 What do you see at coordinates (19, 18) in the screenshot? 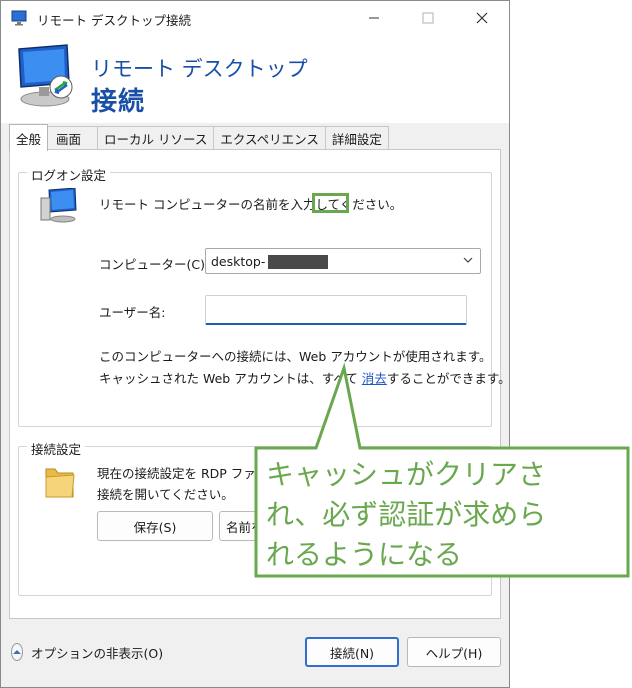
I see `remote-desktop-app-icon` at bounding box center [19, 18].